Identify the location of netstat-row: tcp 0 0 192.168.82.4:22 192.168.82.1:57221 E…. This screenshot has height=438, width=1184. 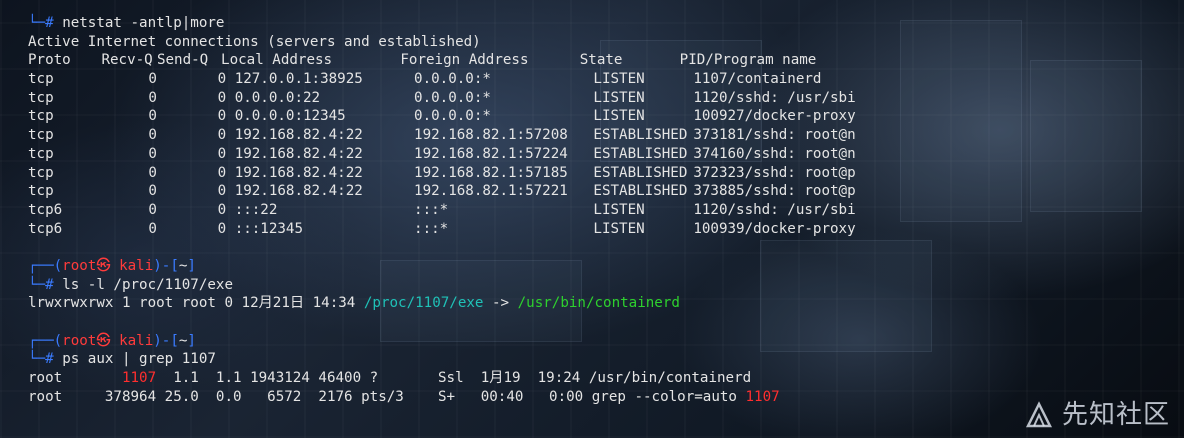
(593, 191).